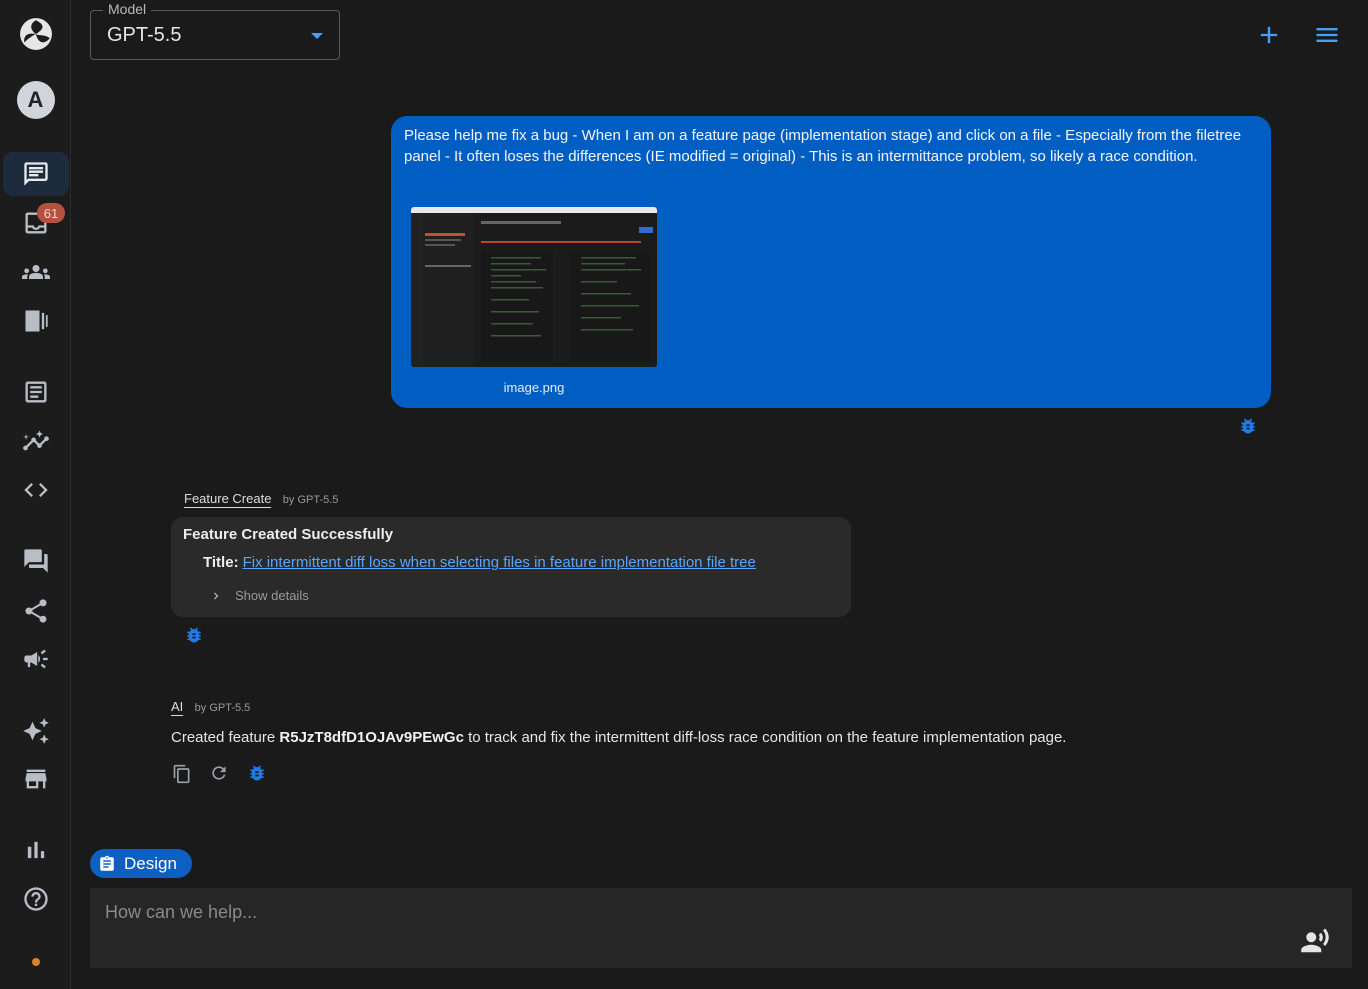 Image resolution: width=1368 pixels, height=989 pixels. I want to click on app-logo, so click(35, 34).